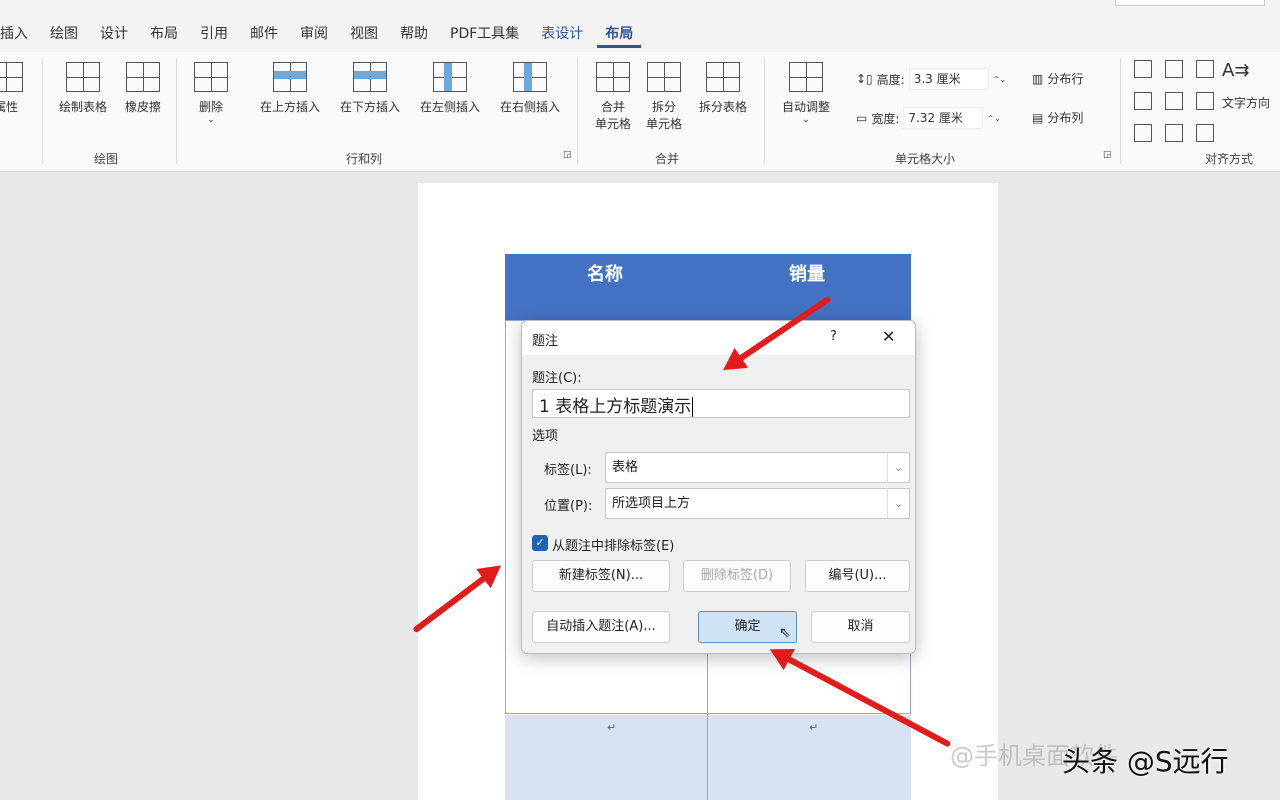 Image resolution: width=1280 pixels, height=800 pixels. Describe the element at coordinates (370, 77) in the screenshot. I see `insert-below-icon` at that location.